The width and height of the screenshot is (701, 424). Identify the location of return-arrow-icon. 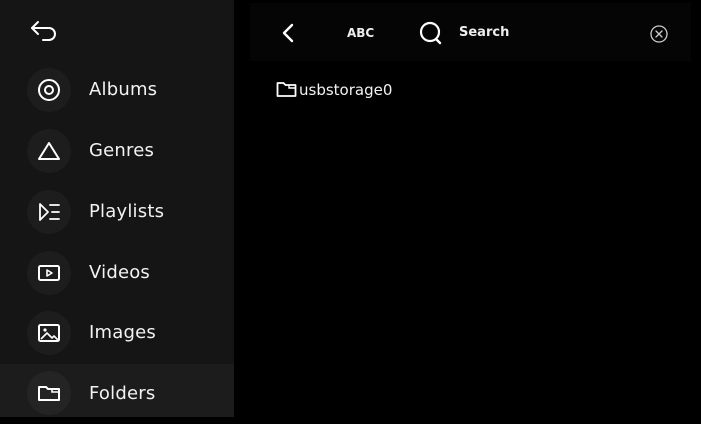
(43, 31).